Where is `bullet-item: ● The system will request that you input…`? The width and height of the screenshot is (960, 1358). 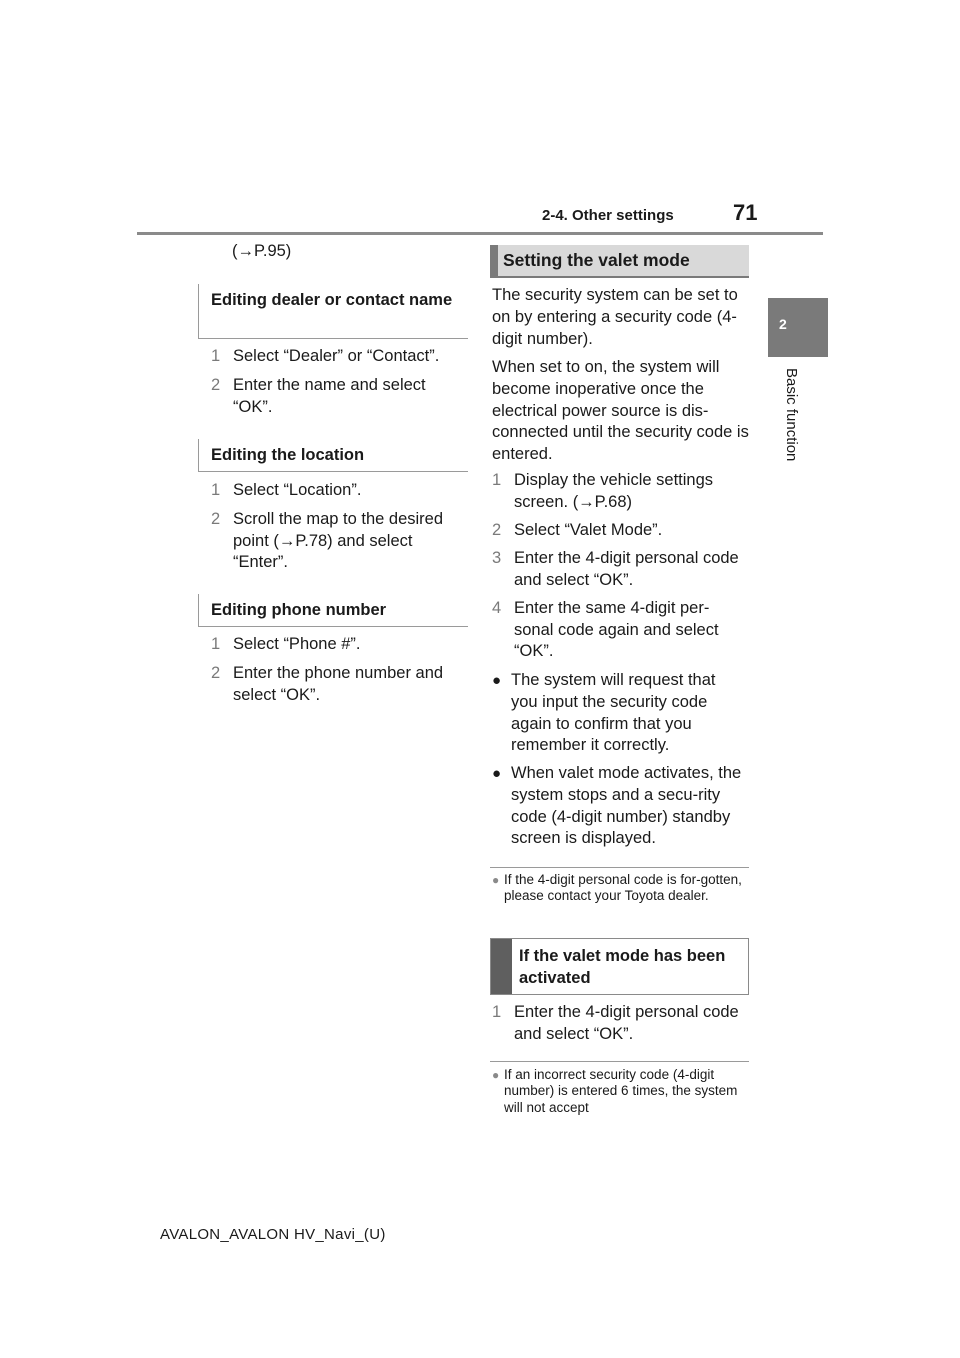 bullet-item: ● The system will request that you input… is located at coordinates (617, 713).